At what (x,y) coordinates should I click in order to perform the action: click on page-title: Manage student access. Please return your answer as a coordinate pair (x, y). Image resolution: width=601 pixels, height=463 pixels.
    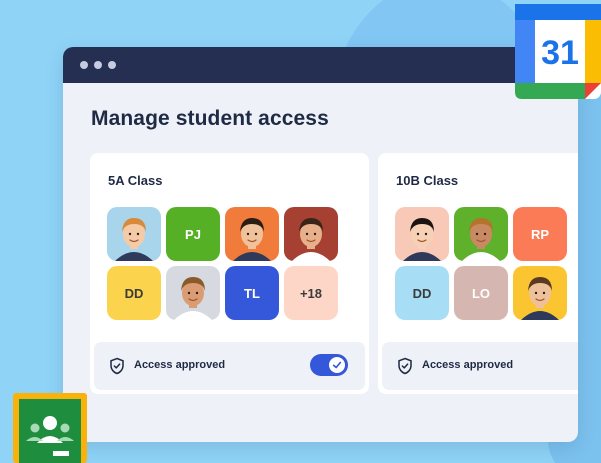
    Looking at the image, I should click on (210, 118).